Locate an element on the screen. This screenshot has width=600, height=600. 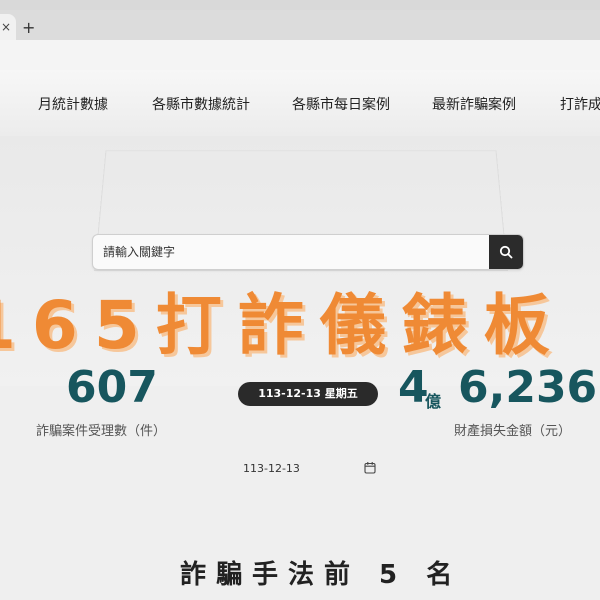
search-box is located at coordinates (308, 252).